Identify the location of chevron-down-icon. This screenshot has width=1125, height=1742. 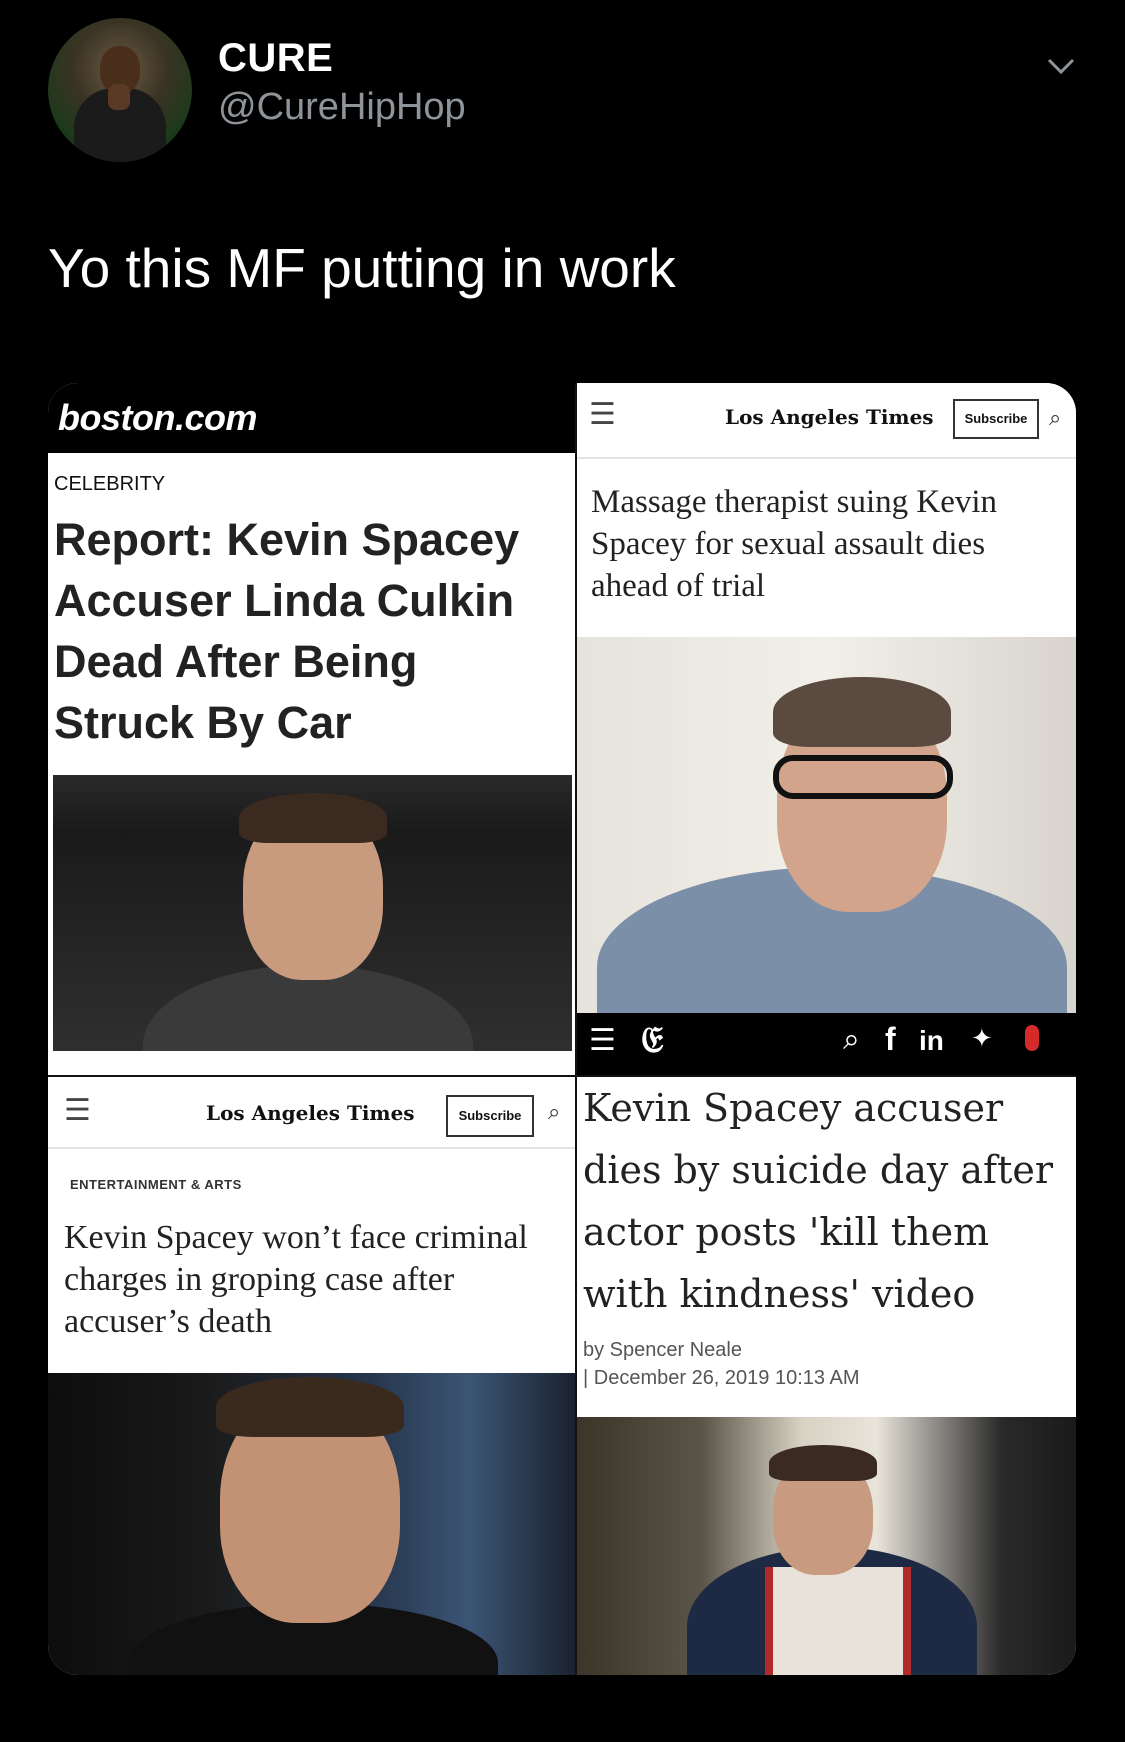
(1061, 65).